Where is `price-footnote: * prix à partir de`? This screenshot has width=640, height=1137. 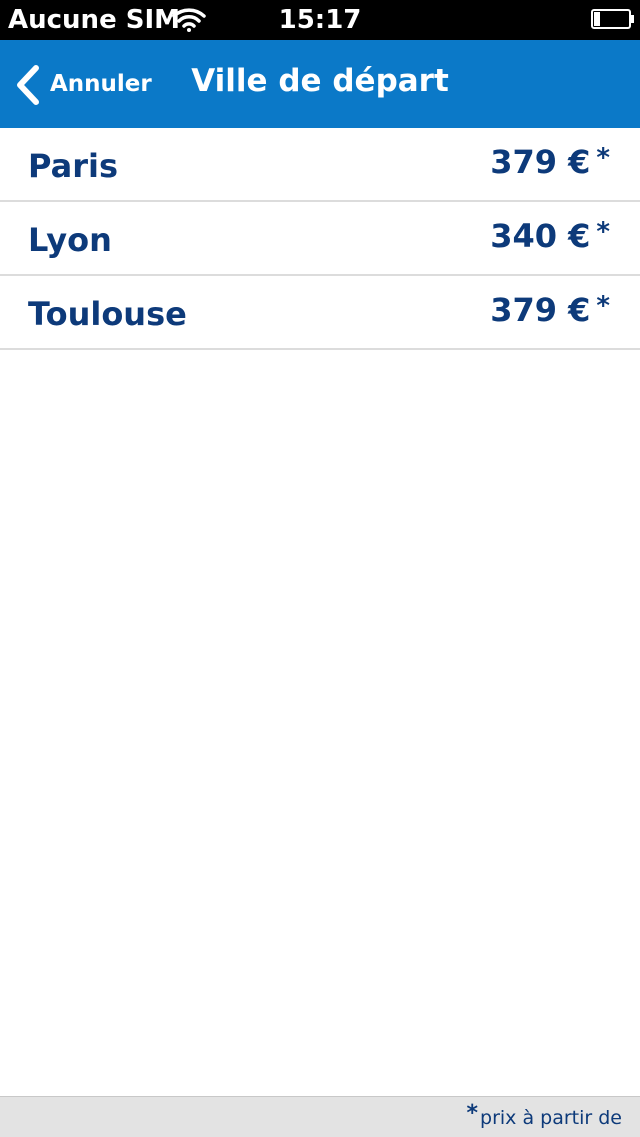
price-footnote: * prix à partir de is located at coordinates (544, 1116).